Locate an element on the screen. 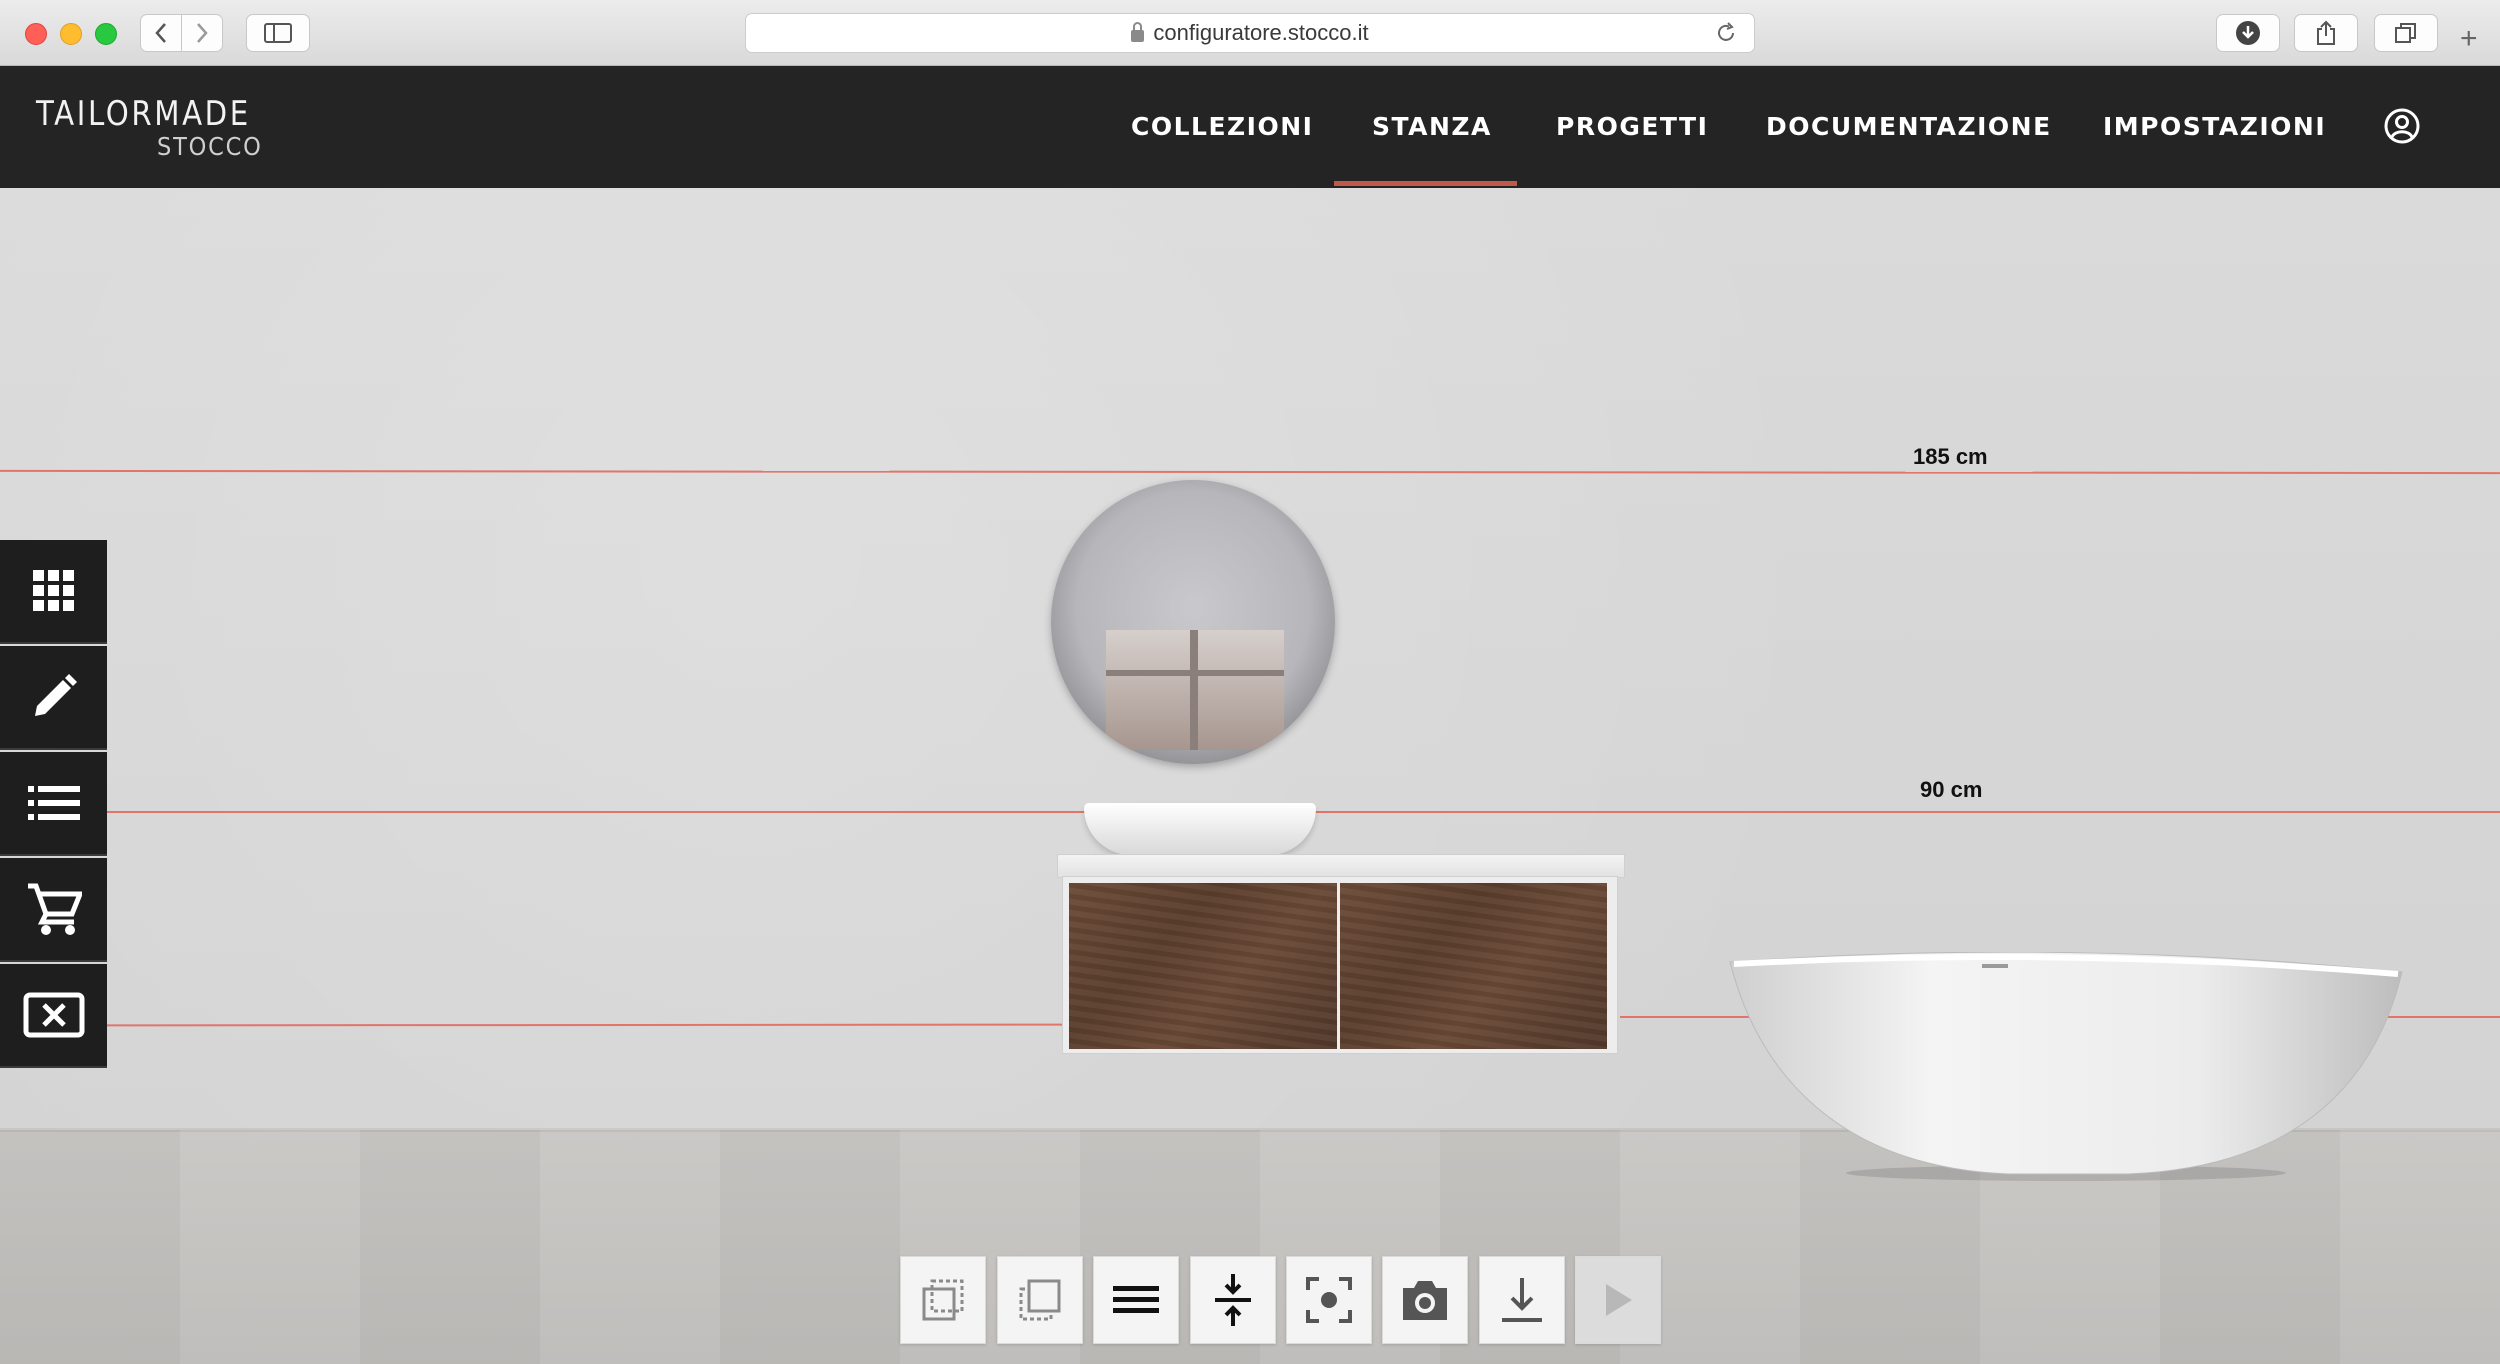 Image resolution: width=2500 pixels, height=1364 pixels. user-circle-icon is located at coordinates (2402, 126).